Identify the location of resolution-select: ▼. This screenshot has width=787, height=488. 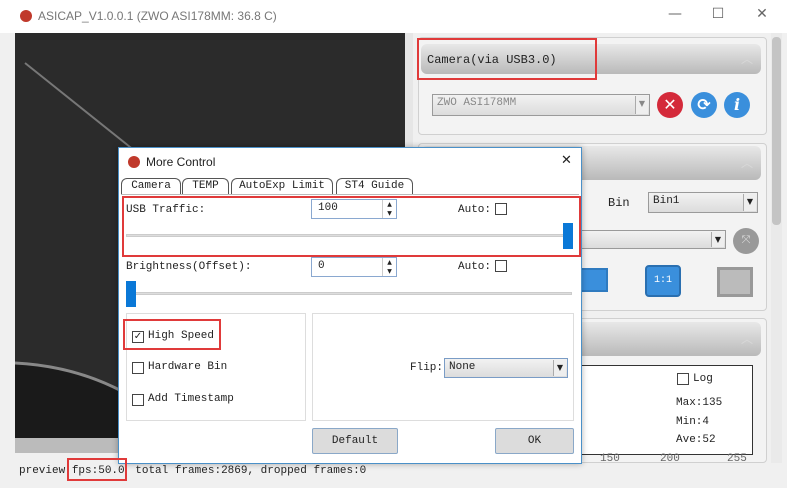
(653, 239).